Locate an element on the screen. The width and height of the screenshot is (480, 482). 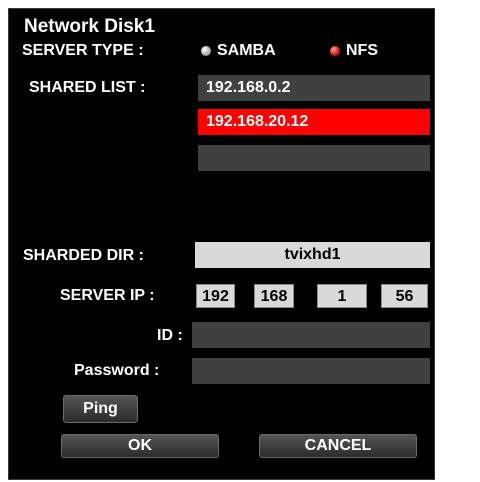
id-label: ID : is located at coordinates (170, 335).